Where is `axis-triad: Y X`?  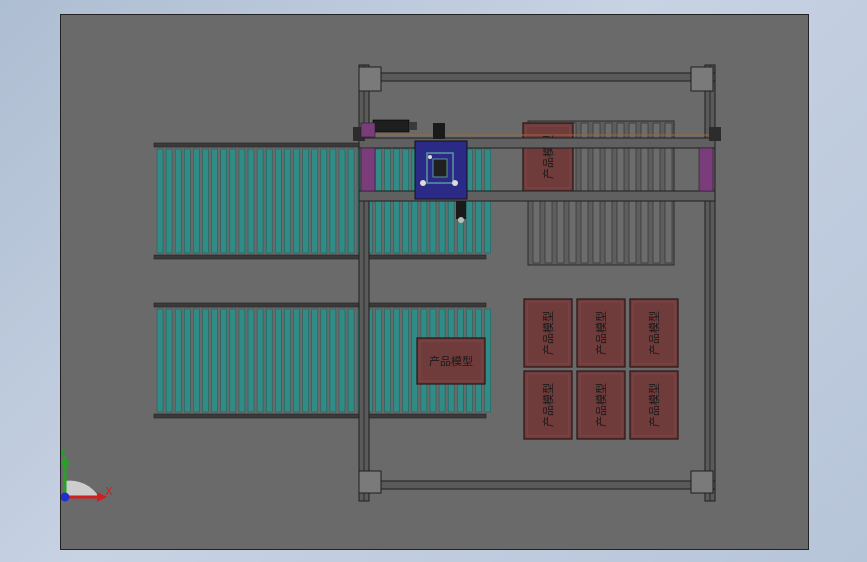
axis-triad: Y X is located at coordinates (87, 473).